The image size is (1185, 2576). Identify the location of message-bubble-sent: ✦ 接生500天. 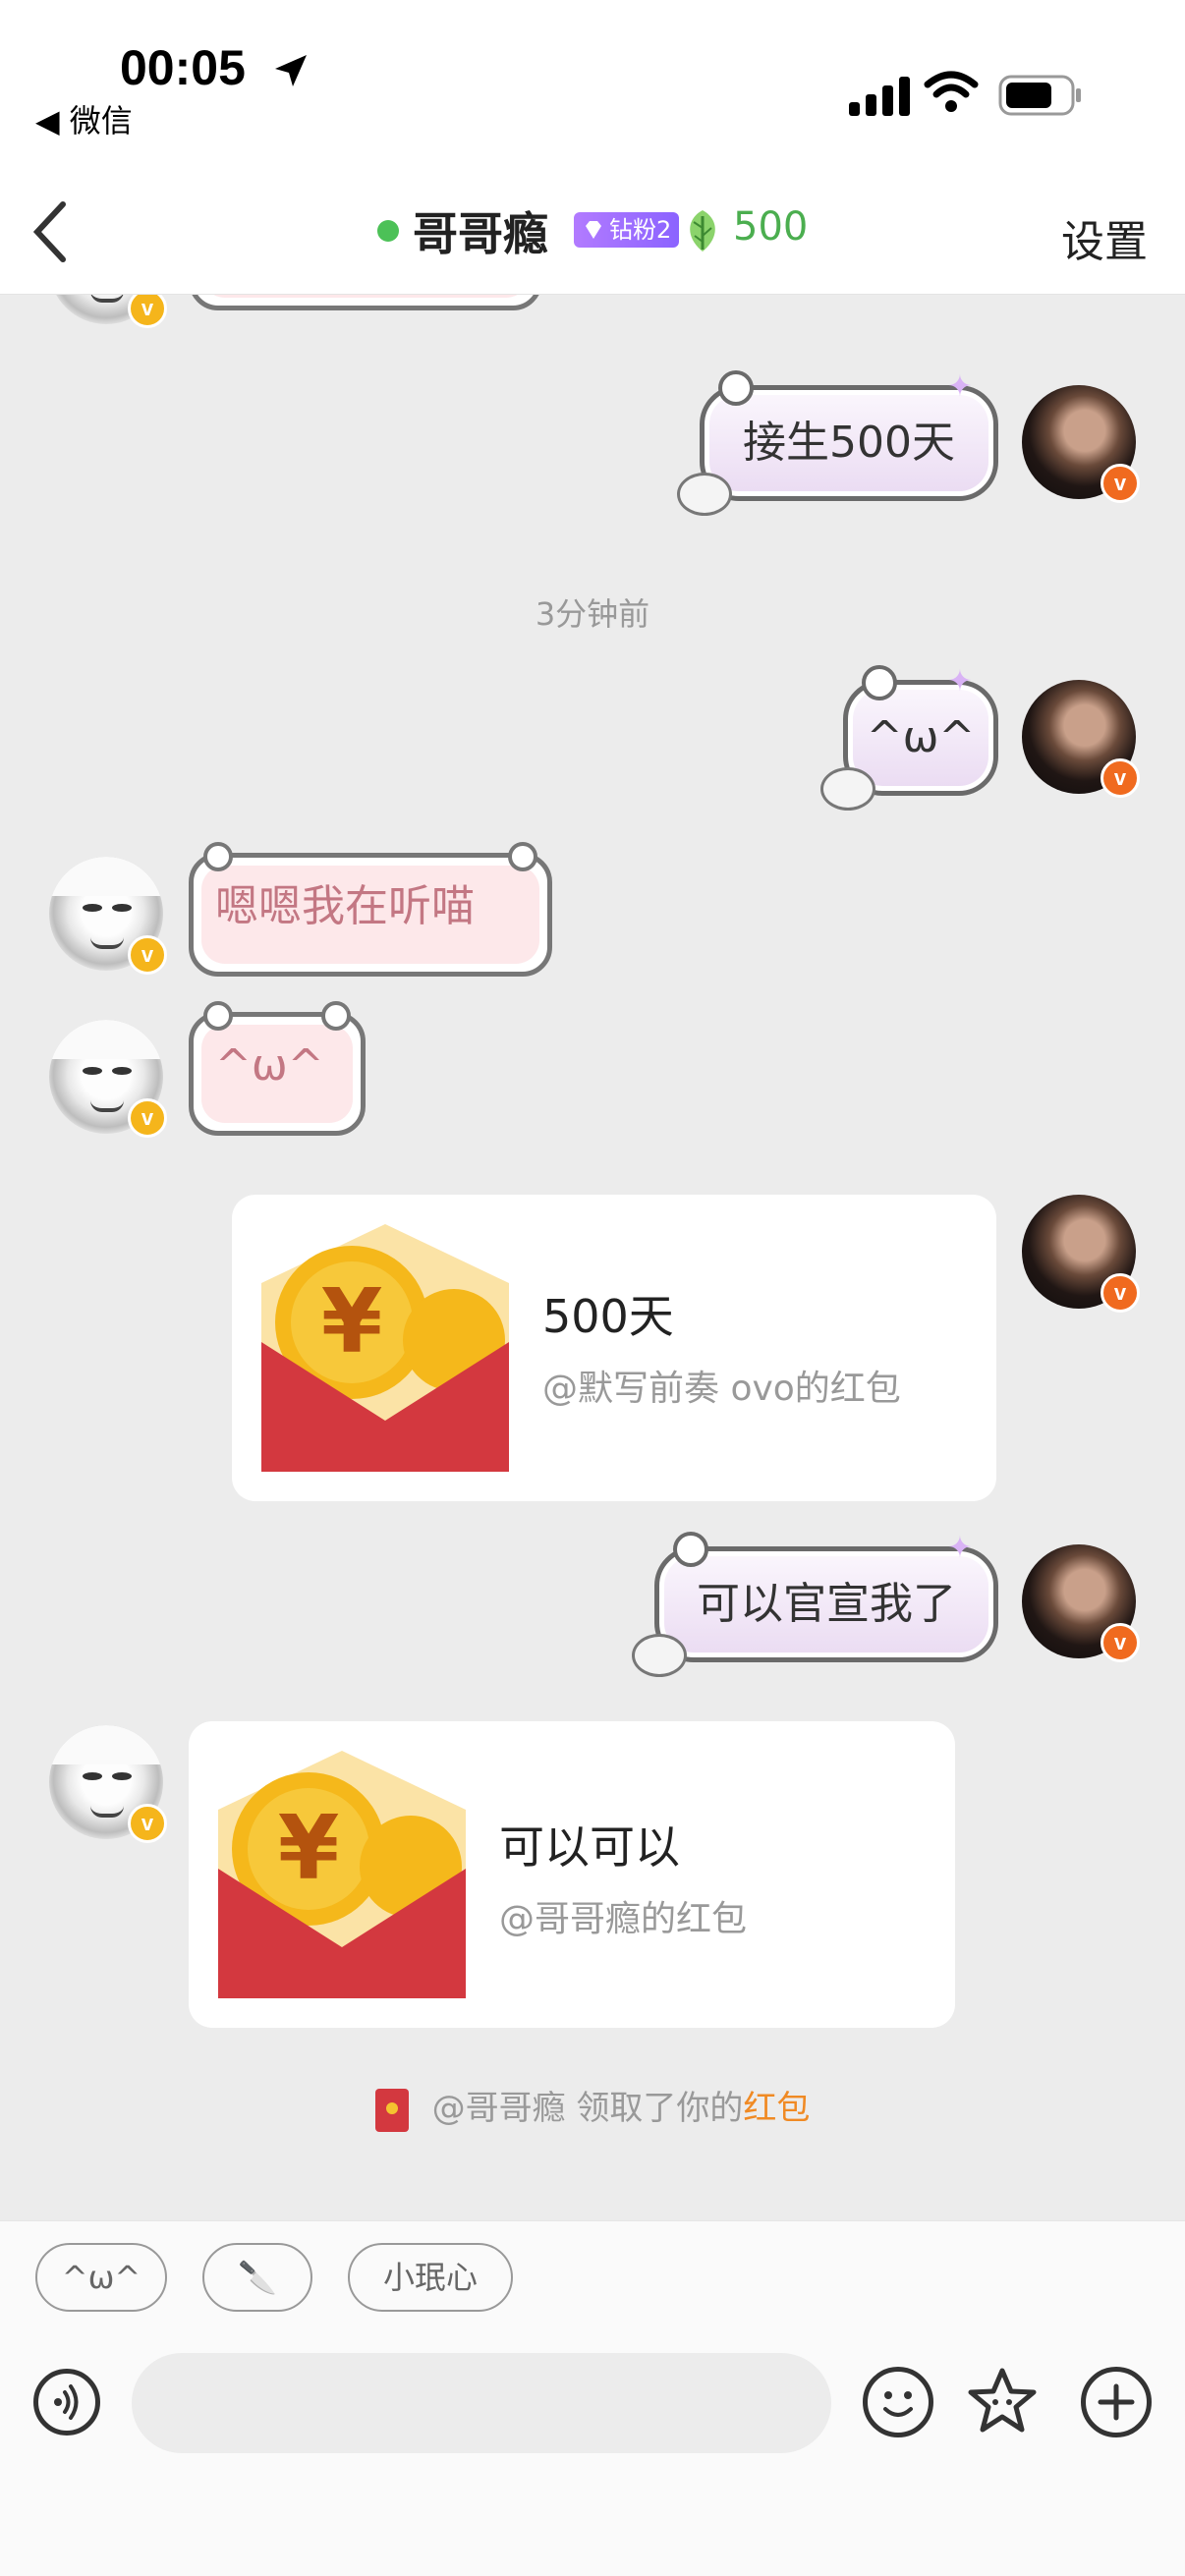
(838, 443).